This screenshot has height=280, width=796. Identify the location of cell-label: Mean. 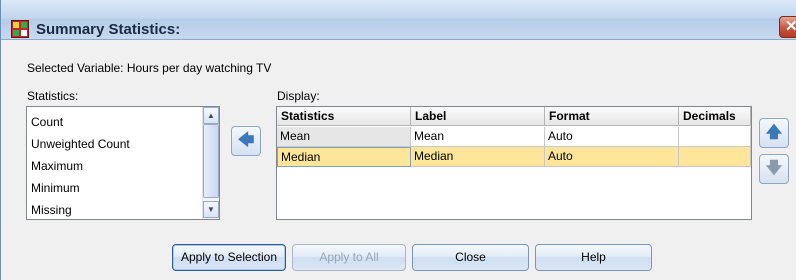
(478, 137).